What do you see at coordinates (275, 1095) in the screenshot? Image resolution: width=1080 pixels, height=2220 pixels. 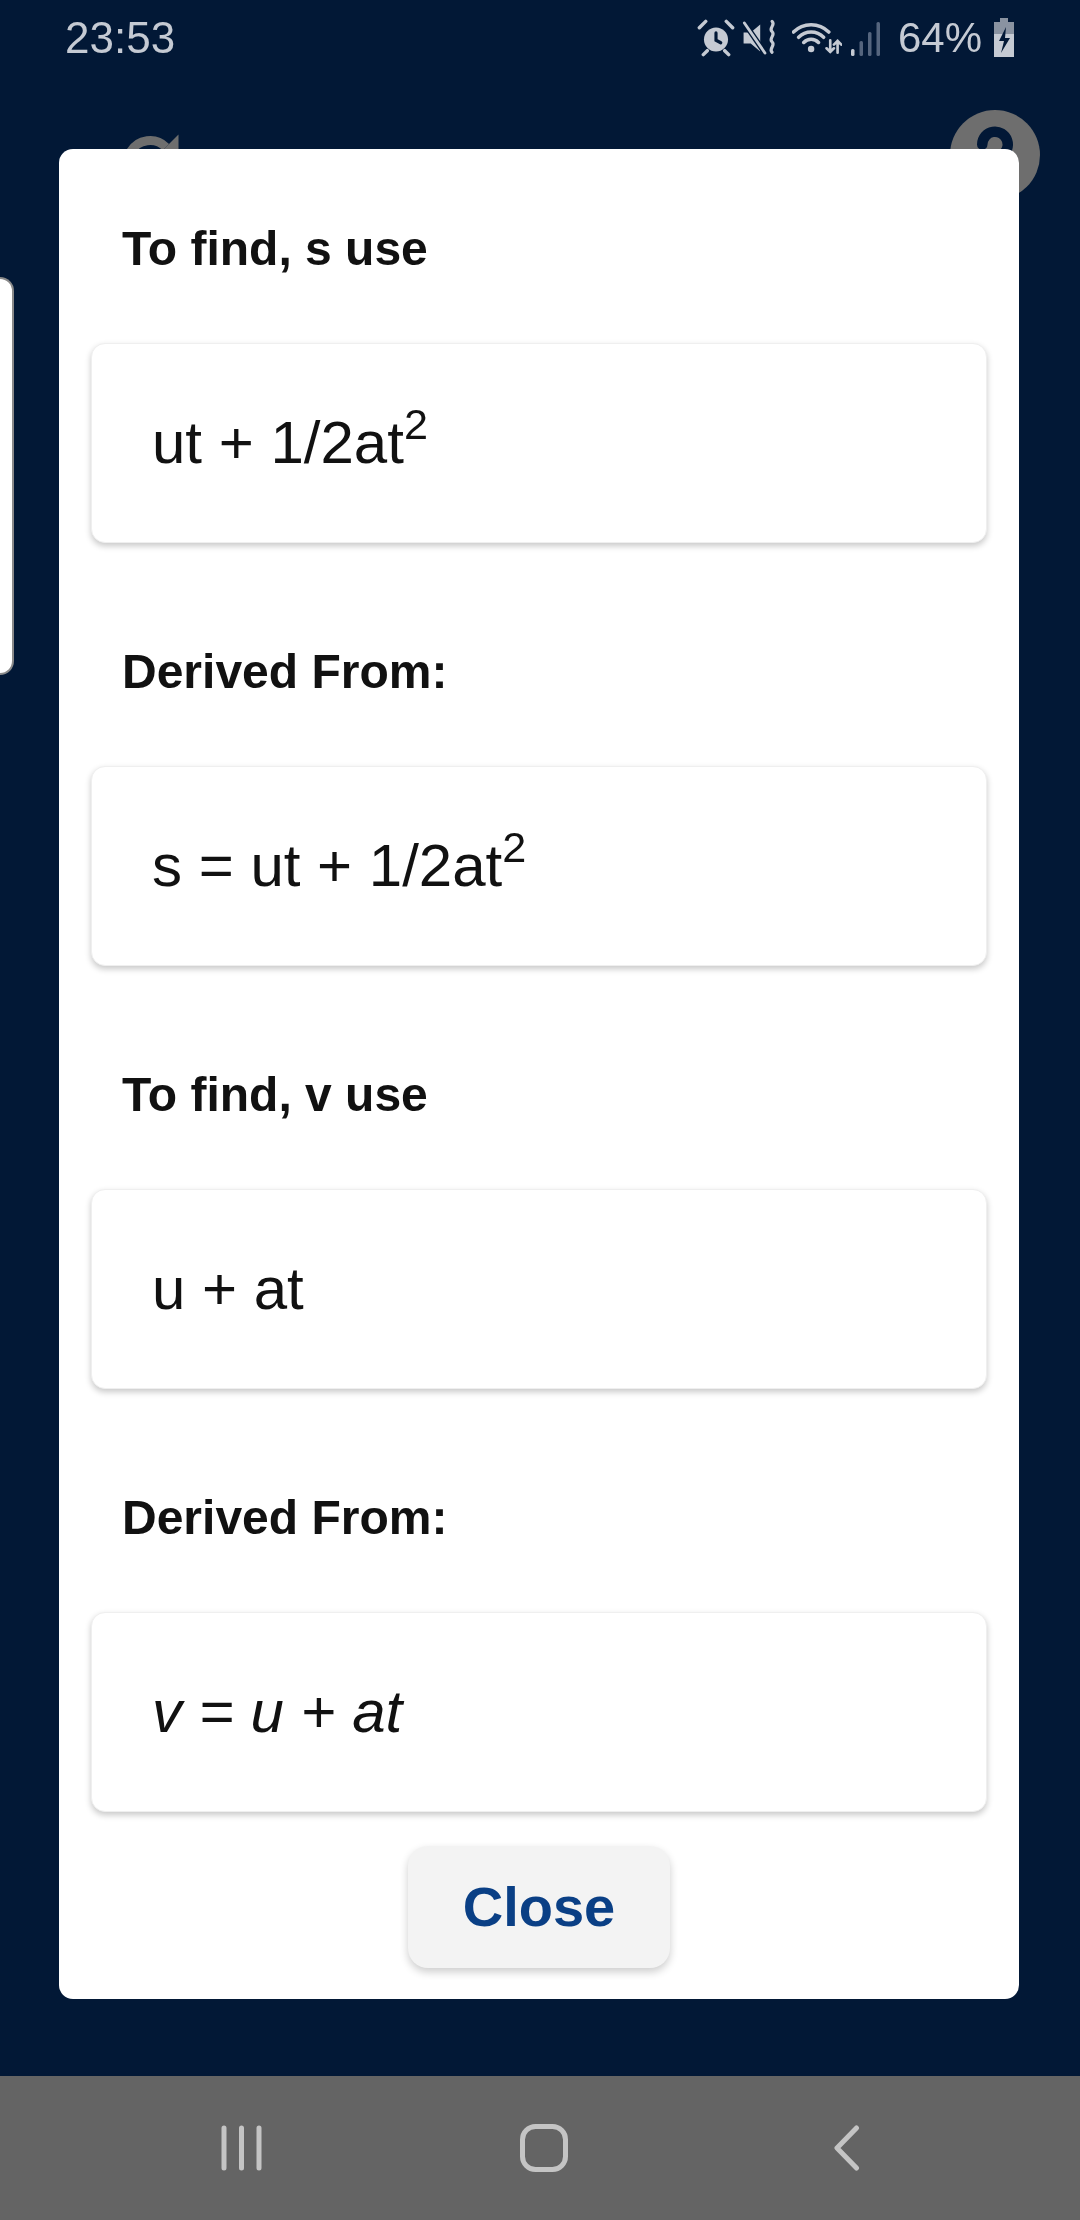 I see `section-heading: To find, v use` at bounding box center [275, 1095].